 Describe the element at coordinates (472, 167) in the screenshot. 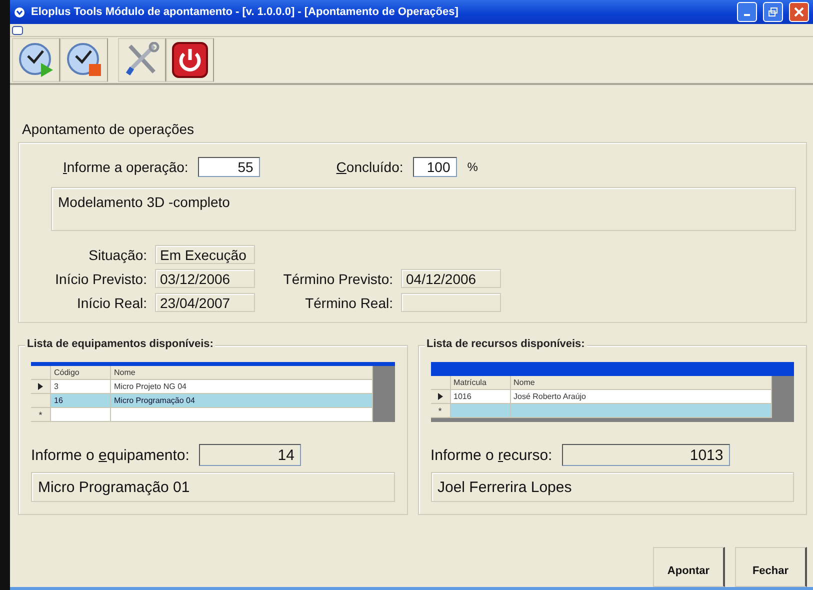

I see `unit-label: %` at that location.